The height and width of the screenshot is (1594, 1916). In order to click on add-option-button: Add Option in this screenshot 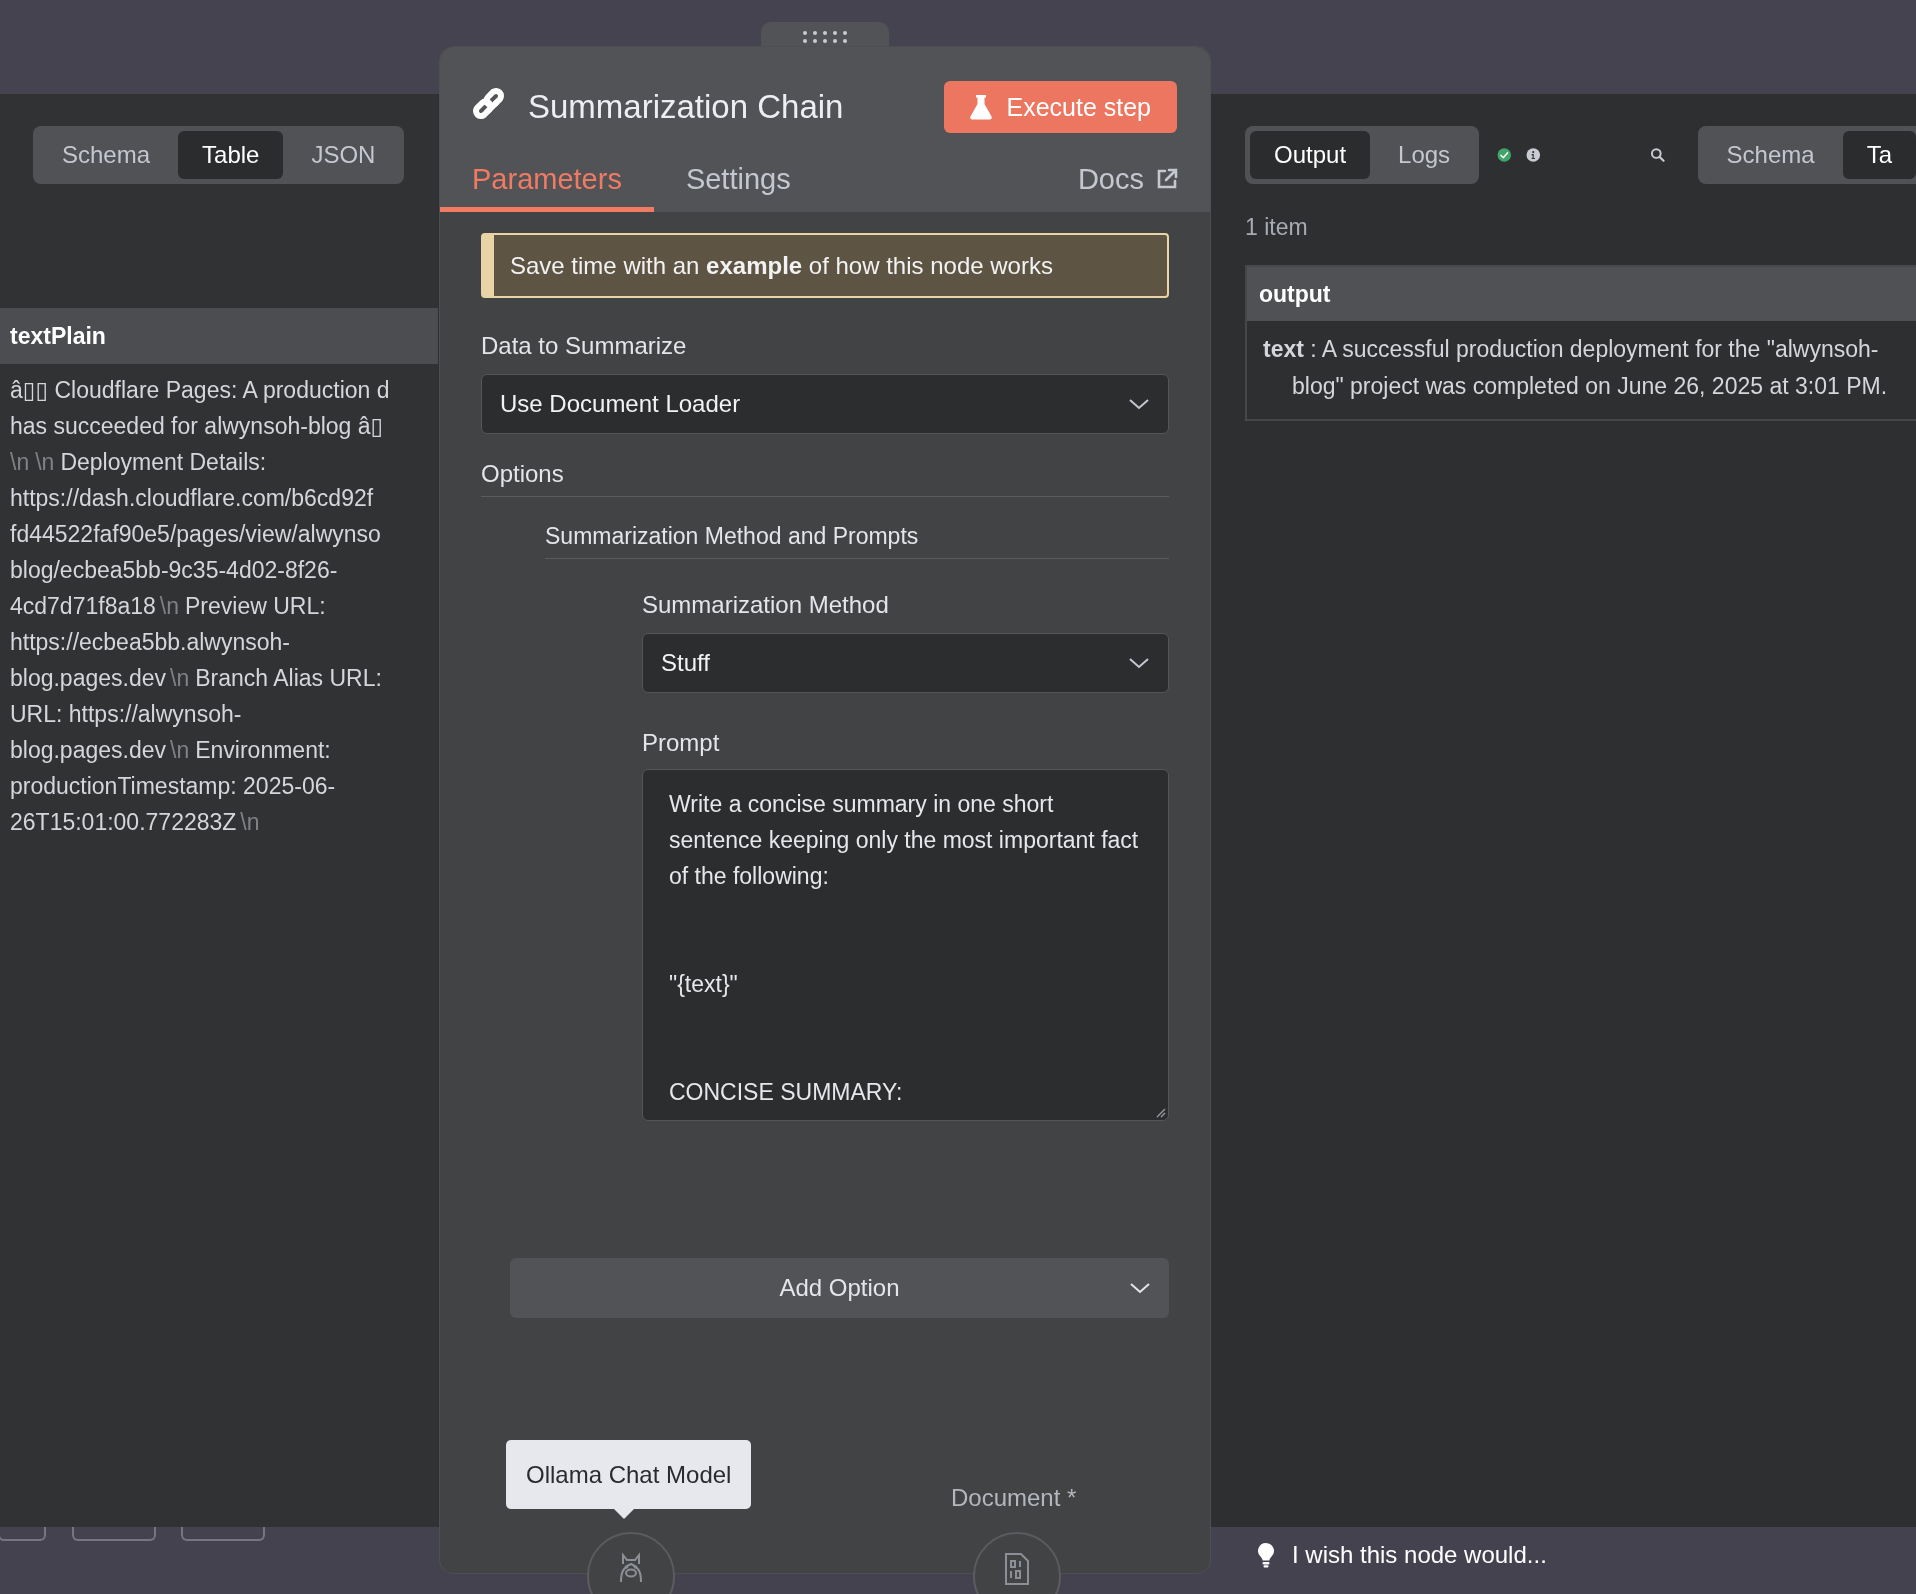, I will do `click(839, 1288)`.